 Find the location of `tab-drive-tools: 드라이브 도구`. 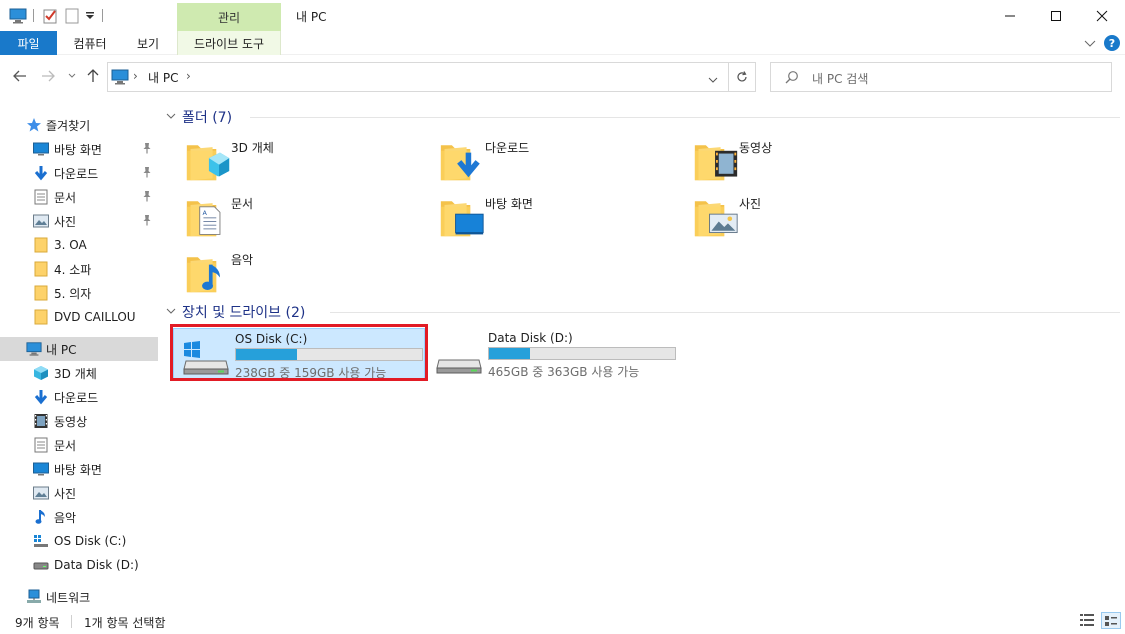

tab-drive-tools: 드라이브 도구 is located at coordinates (229, 43).